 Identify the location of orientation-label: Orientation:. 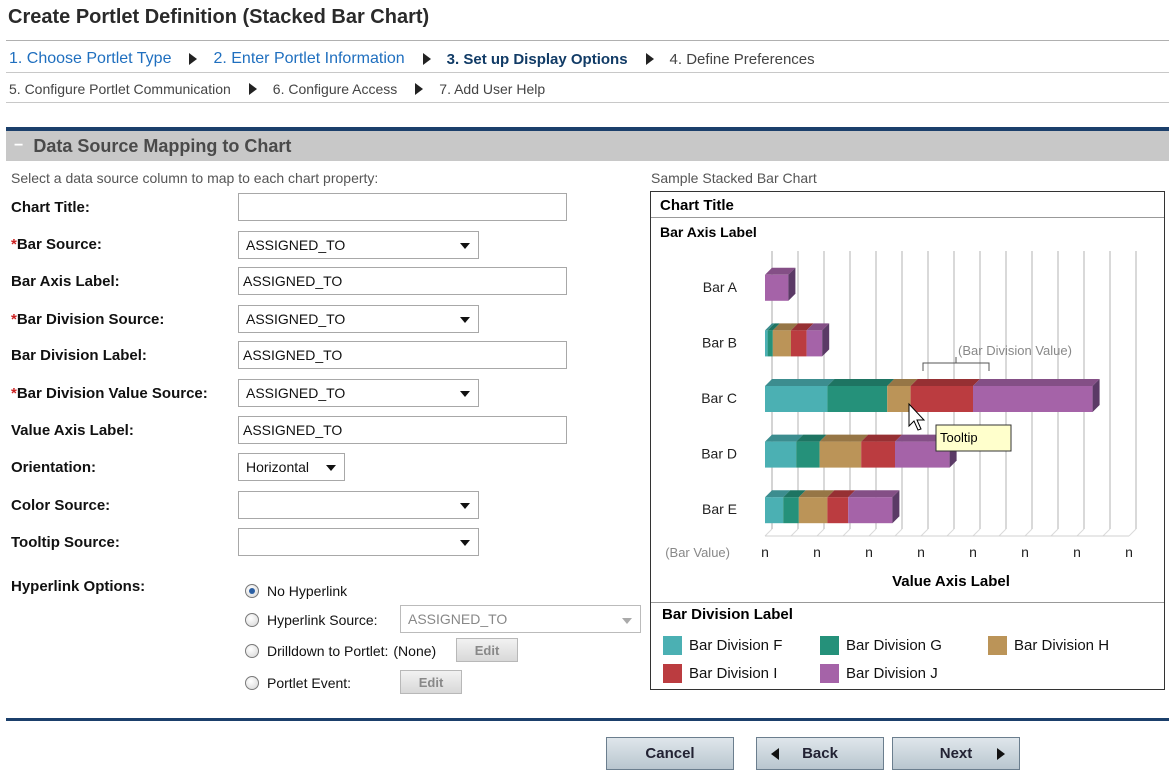
(53, 467).